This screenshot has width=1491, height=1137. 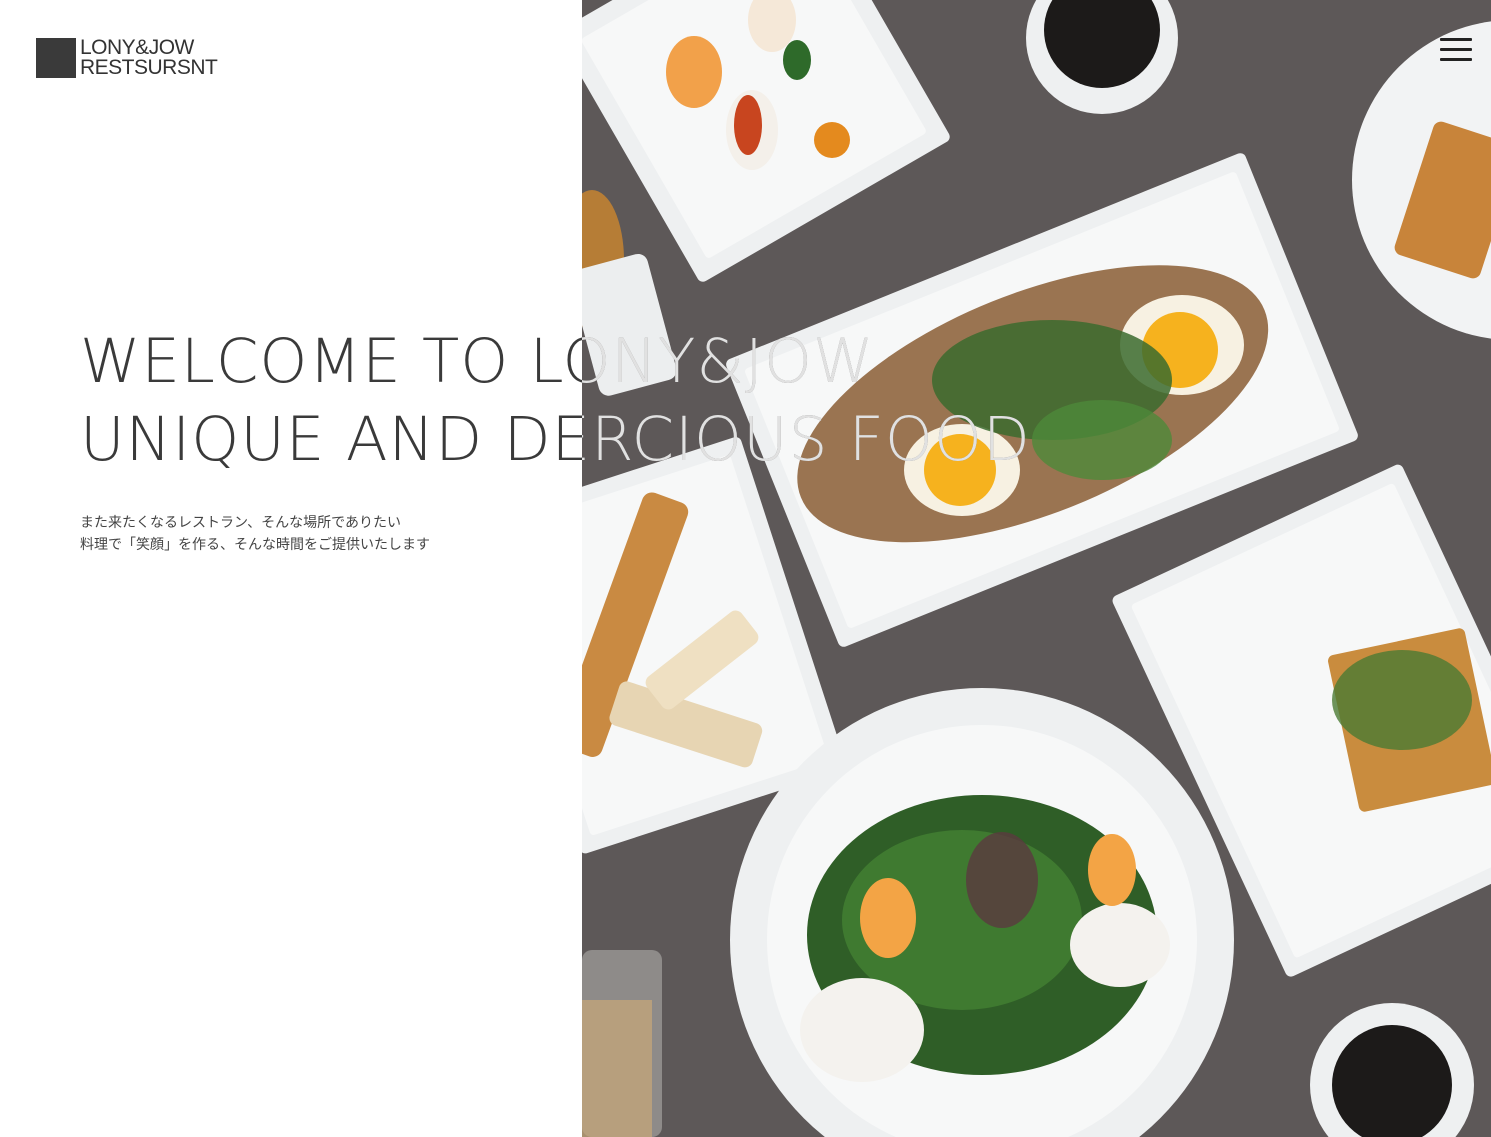 I want to click on tagline-line-2: 料理で「笑顔」を作る、そんな時間をご提供いたします, so click(x=255, y=545).